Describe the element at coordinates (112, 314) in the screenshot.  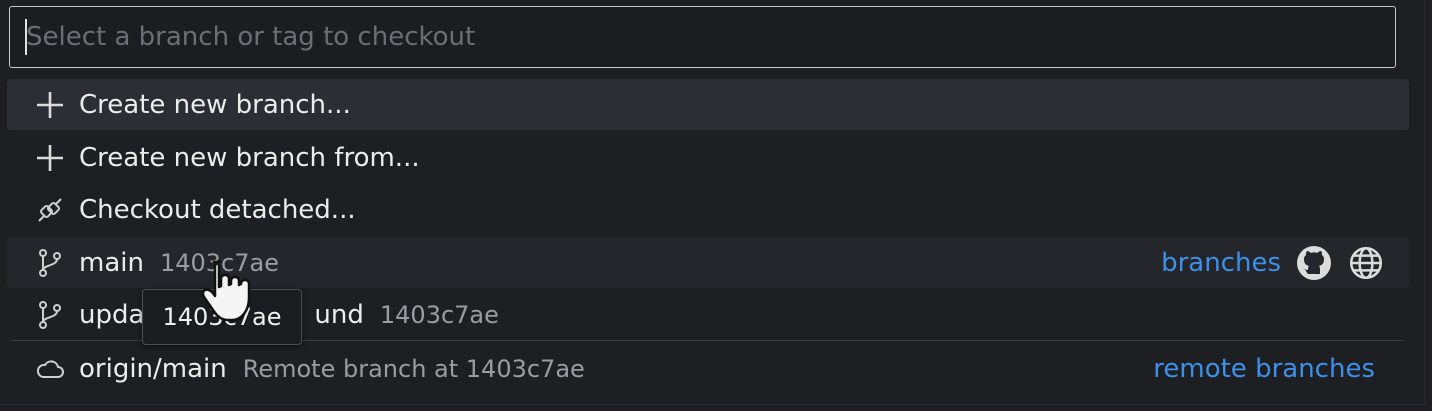
I see `branch-name: upda` at that location.